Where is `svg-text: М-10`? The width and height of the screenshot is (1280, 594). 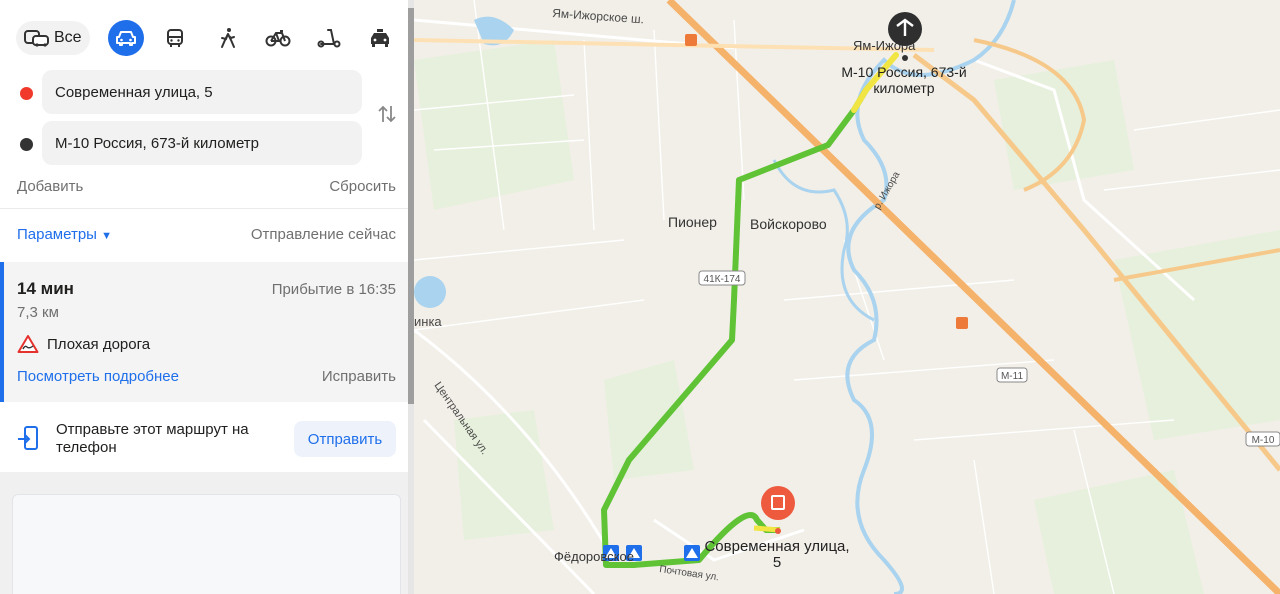 svg-text: М-10 is located at coordinates (1263, 440).